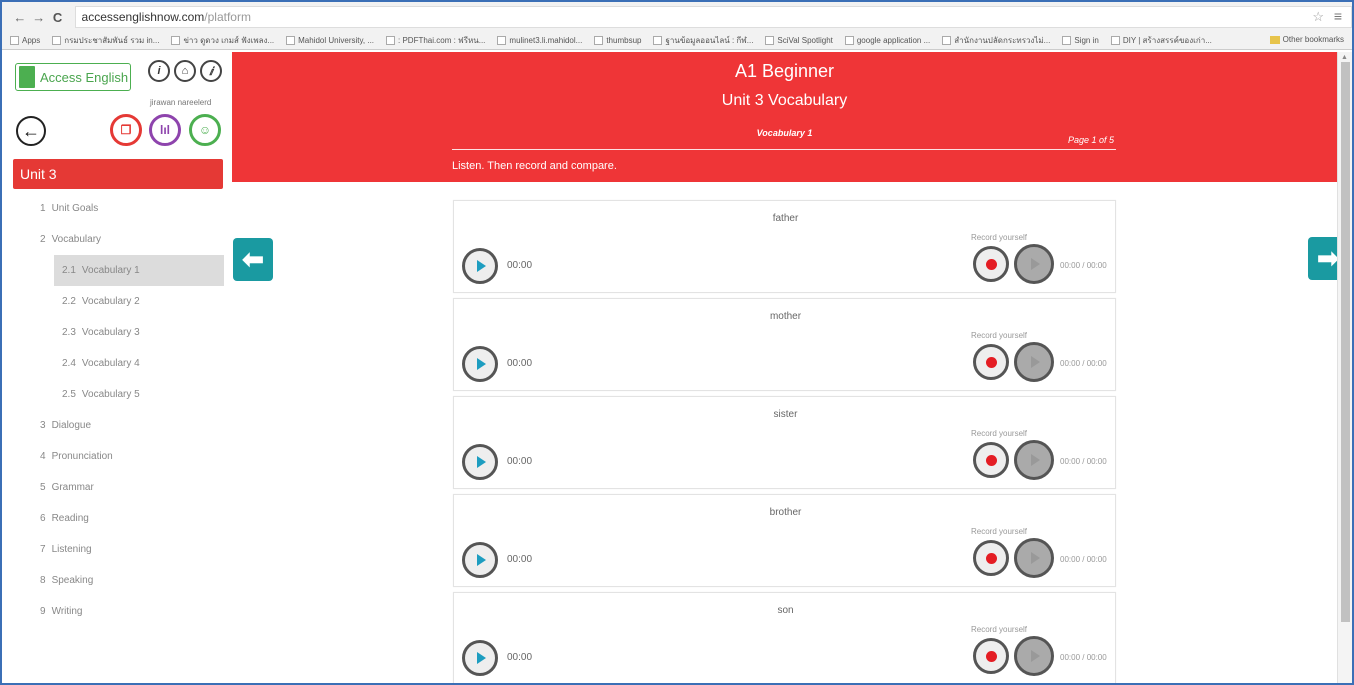  I want to click on divider, so click(784, 149).